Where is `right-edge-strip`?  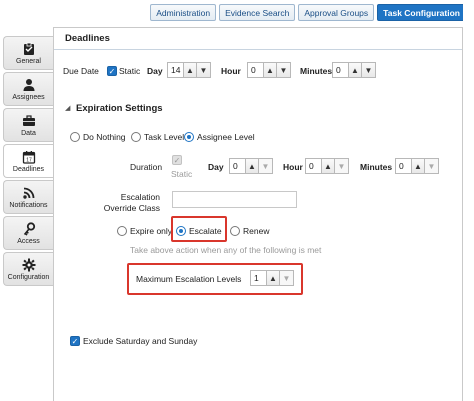
right-edge-strip is located at coordinates (468, 200).